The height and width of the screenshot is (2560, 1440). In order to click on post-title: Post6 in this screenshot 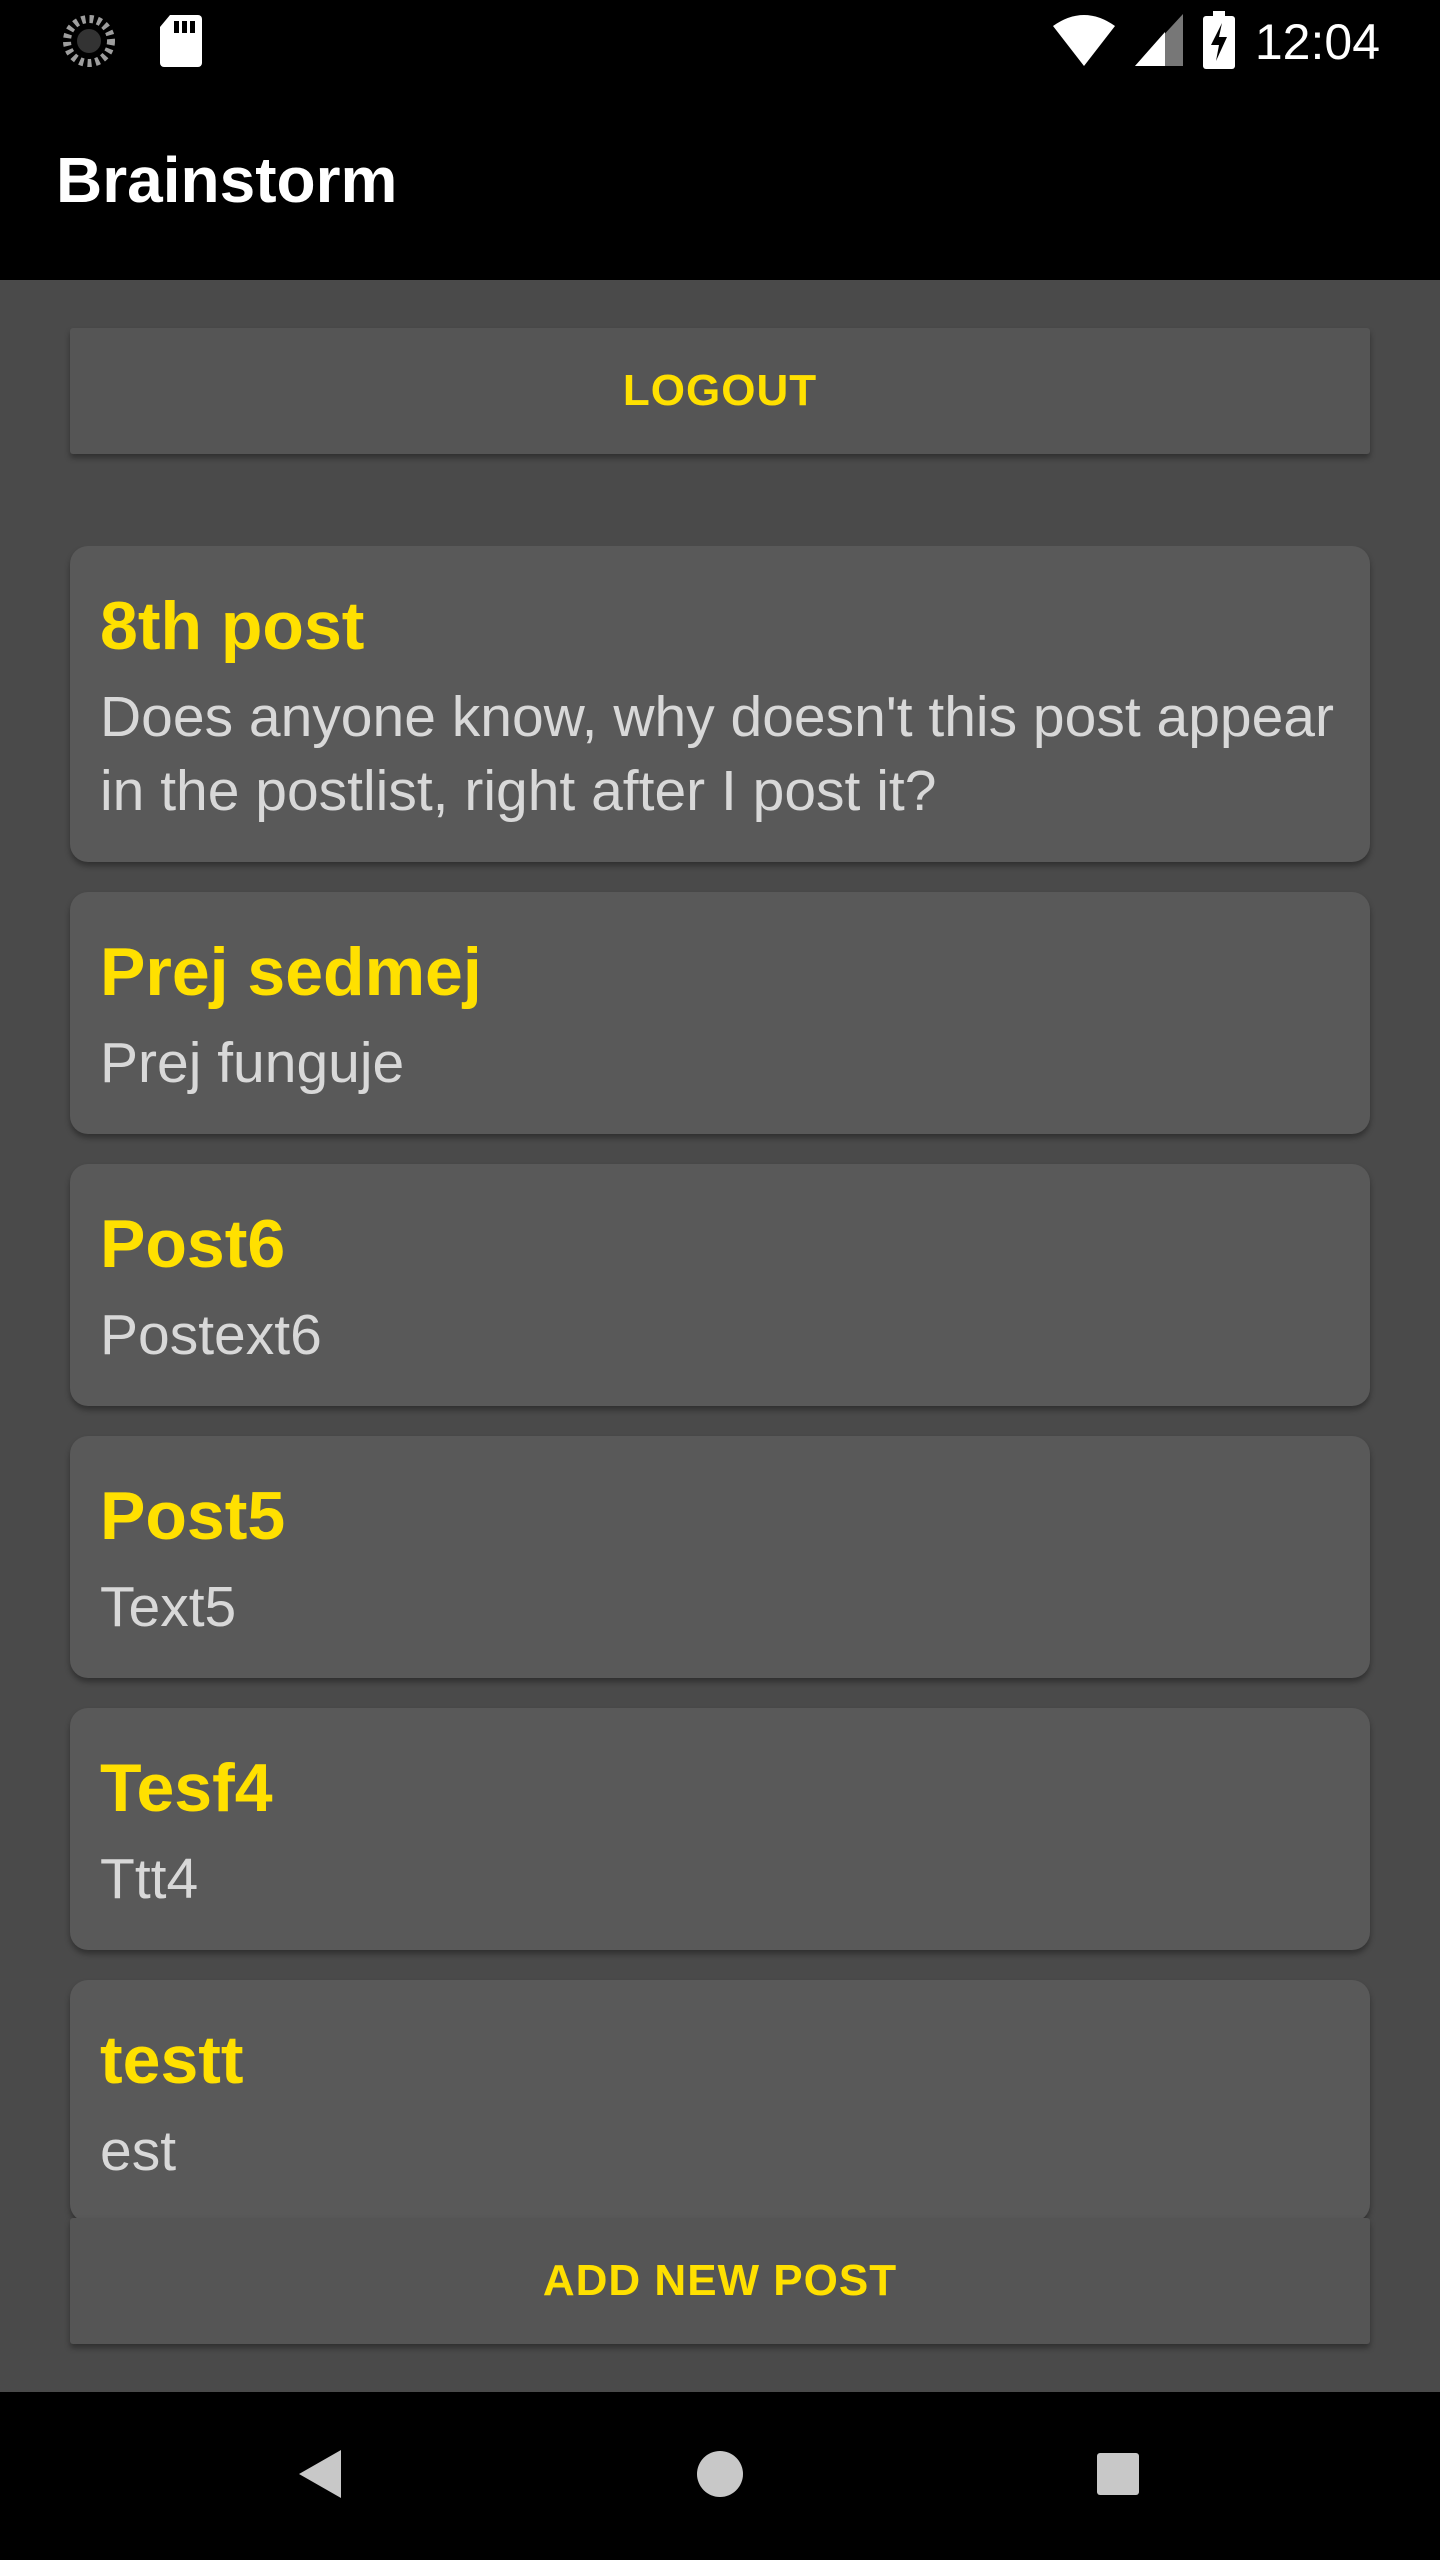, I will do `click(193, 1244)`.